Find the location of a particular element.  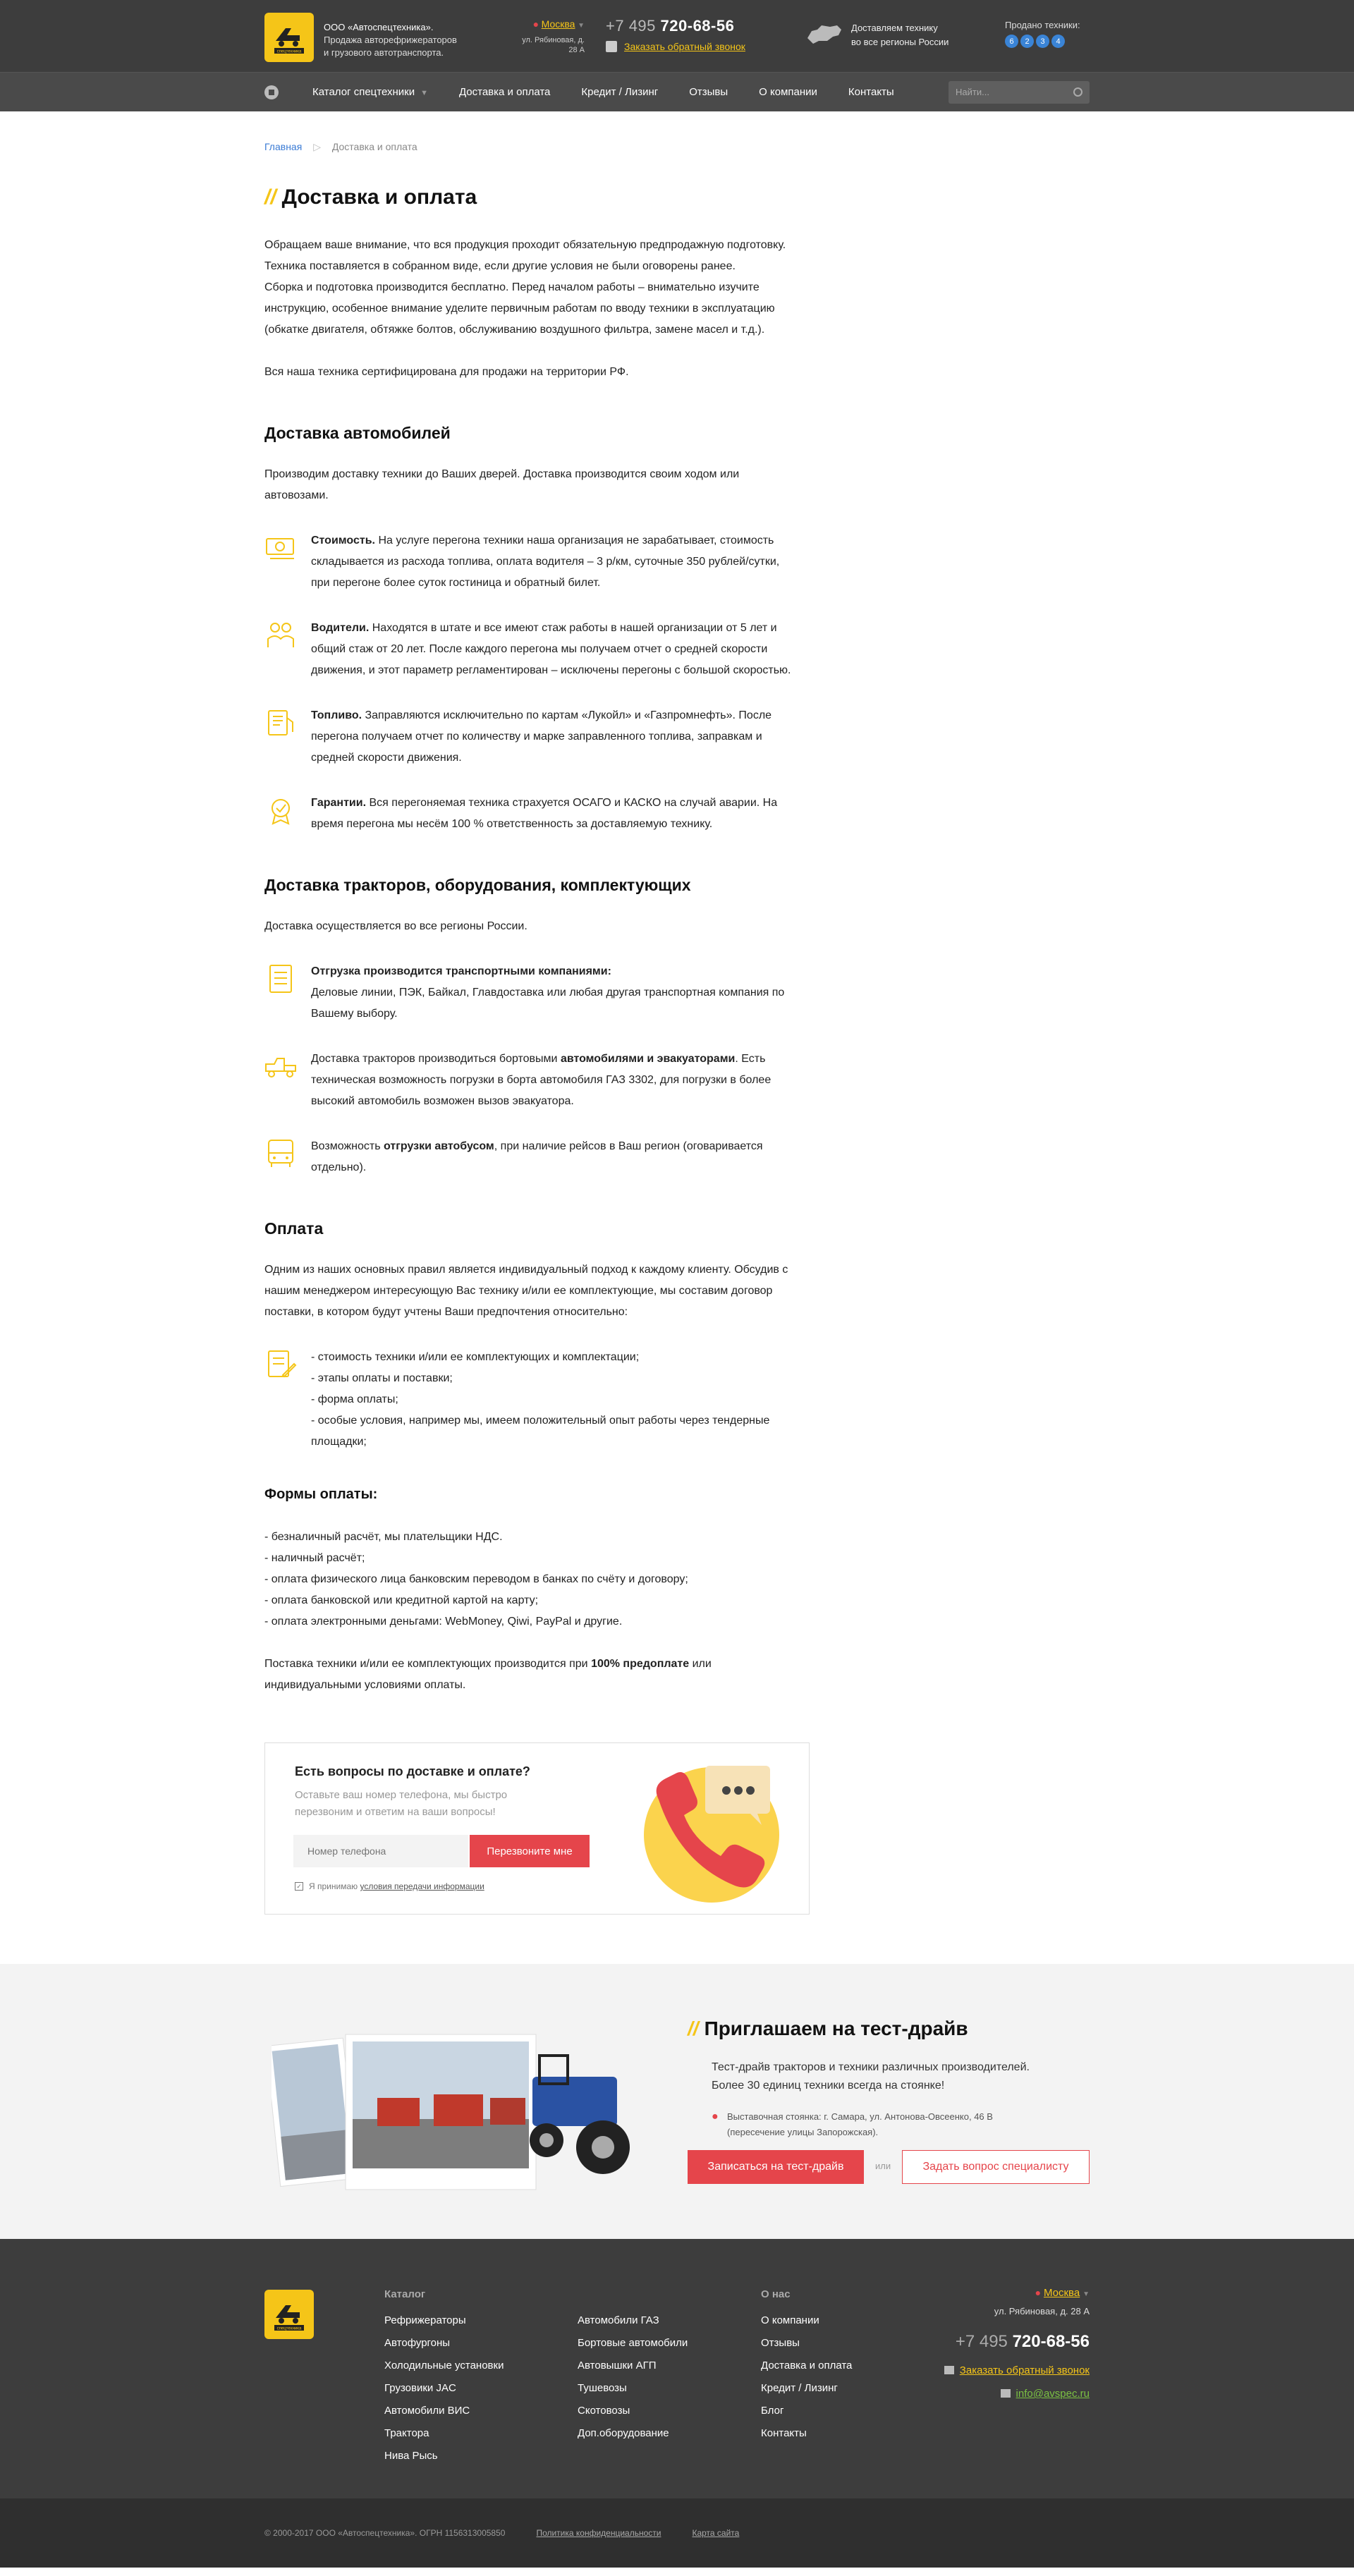

agree-checkbox: ✓ Я принимаю условия передачи информации is located at coordinates (389, 1886).